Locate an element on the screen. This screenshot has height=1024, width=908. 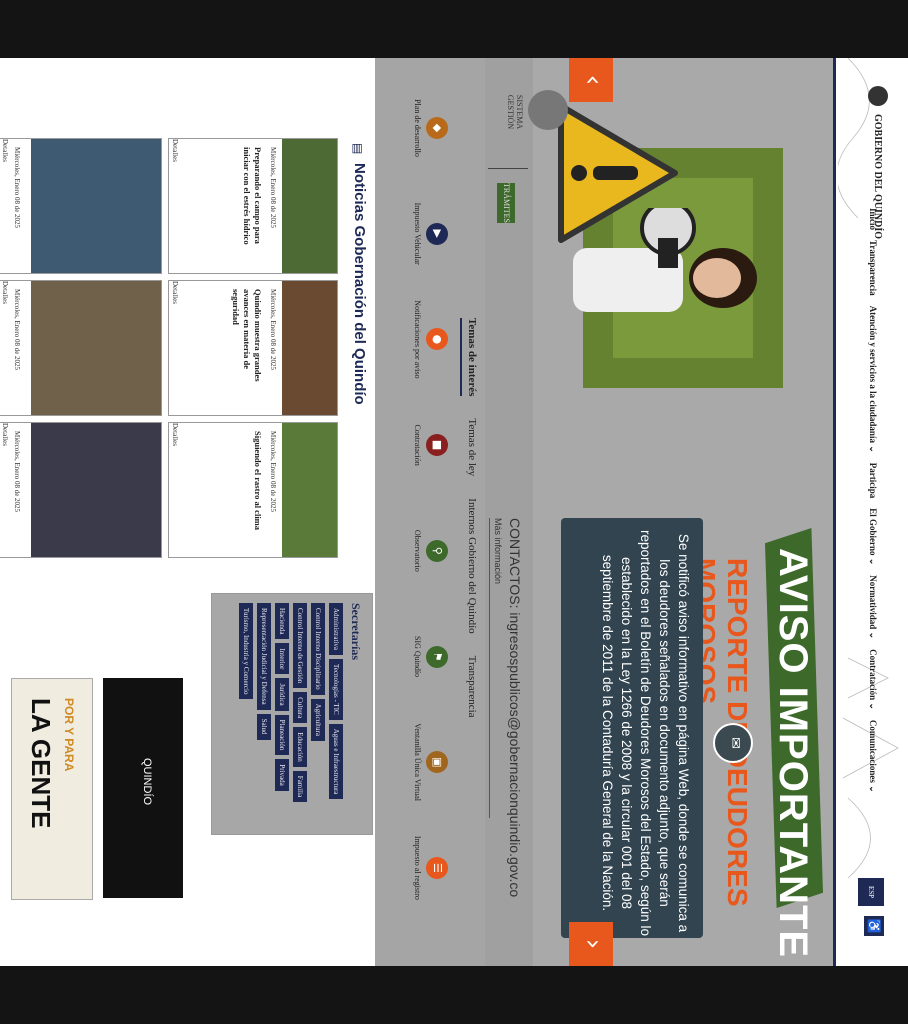
quick-link-label: Plan de desarrollo is located at coordinates (417, 128).